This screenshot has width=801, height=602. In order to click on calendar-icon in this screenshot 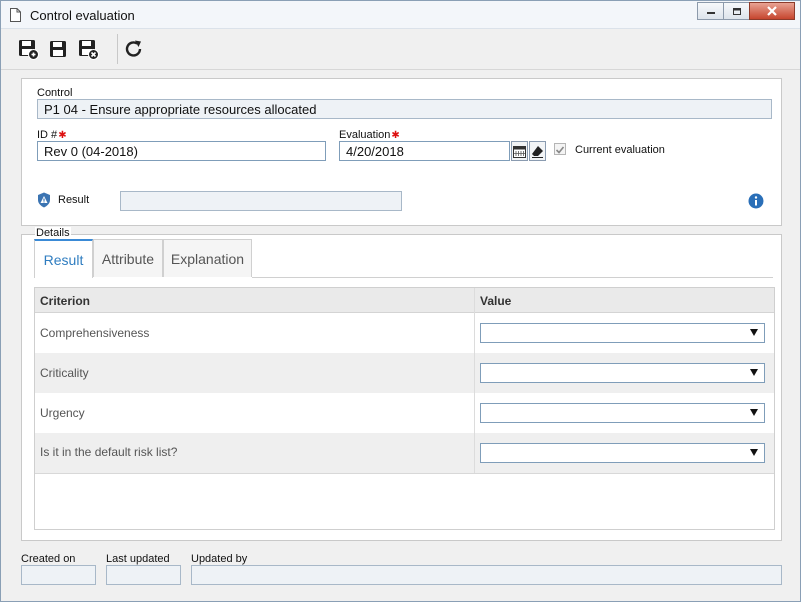, I will do `click(519, 151)`.